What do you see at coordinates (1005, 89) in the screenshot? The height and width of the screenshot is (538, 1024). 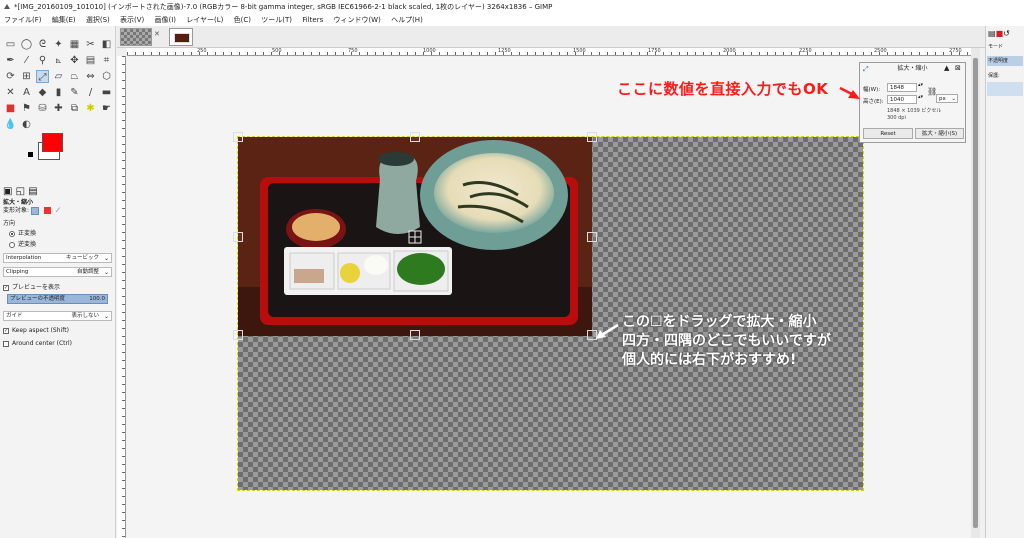 I see `layer-row` at bounding box center [1005, 89].